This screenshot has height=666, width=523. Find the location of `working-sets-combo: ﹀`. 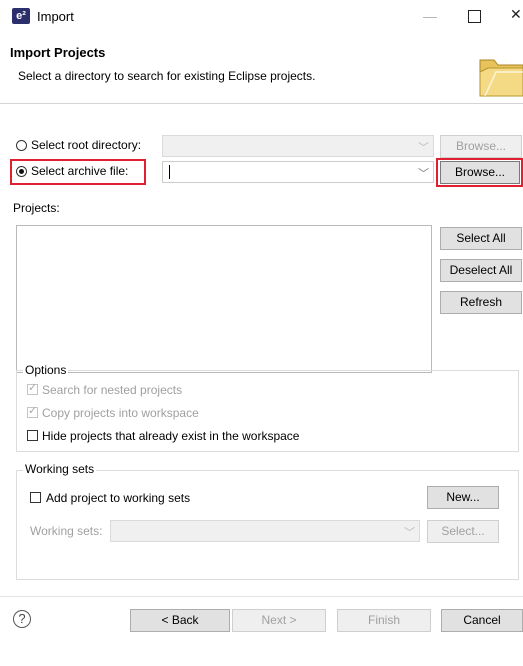

working-sets-combo: ﹀ is located at coordinates (265, 531).